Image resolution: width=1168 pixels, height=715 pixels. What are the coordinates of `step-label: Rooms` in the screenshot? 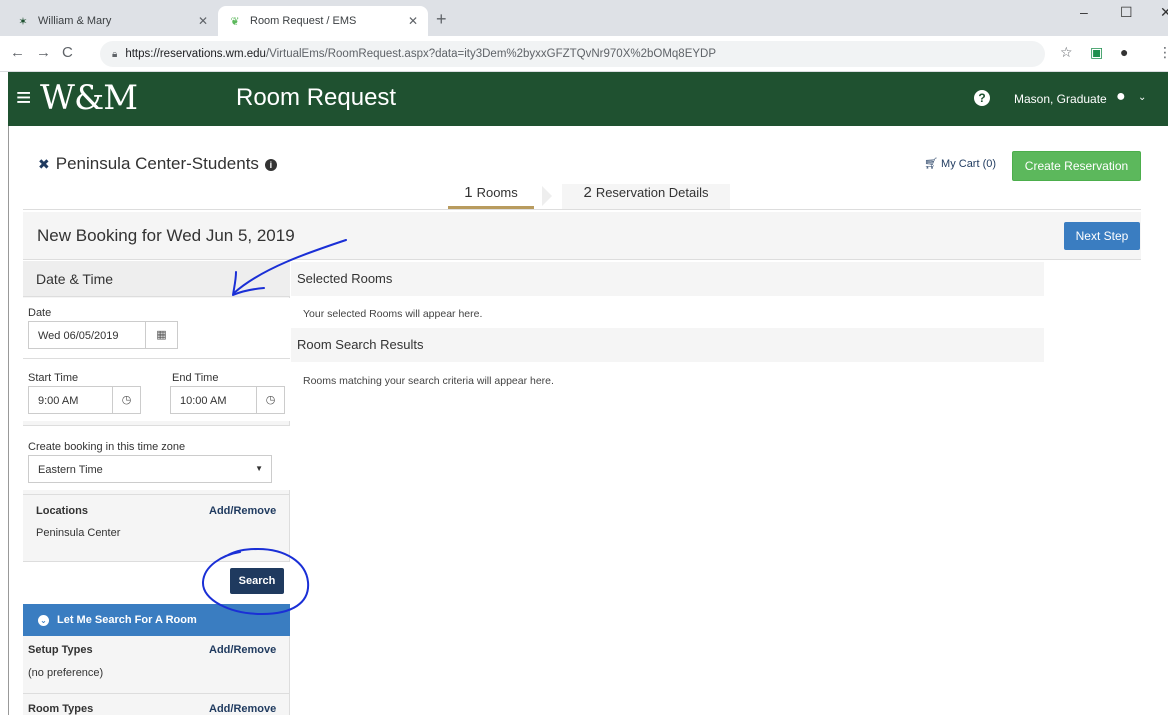 It's located at (497, 192).